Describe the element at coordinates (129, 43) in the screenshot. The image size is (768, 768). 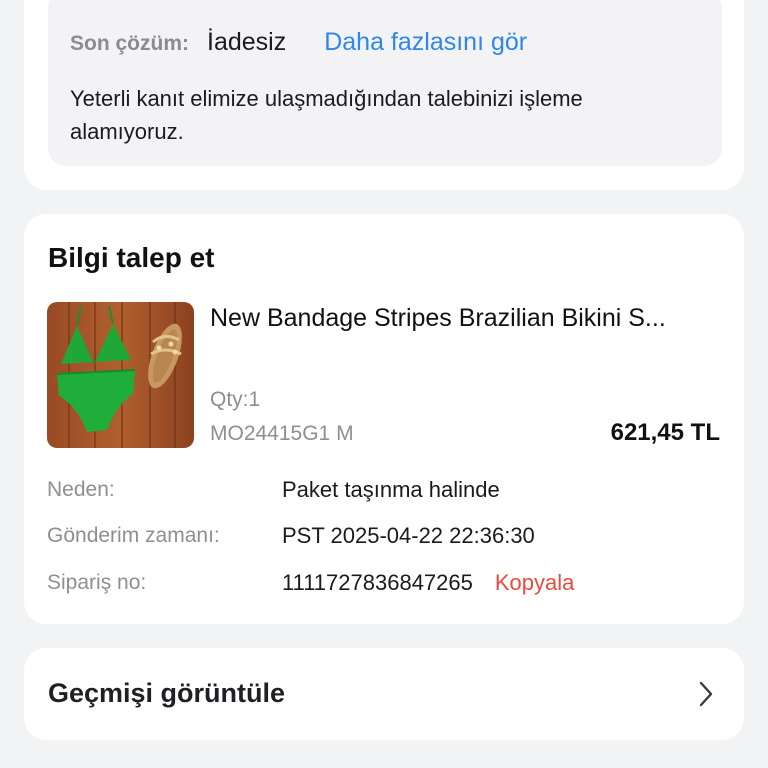
I see `resolution-label: Son çözüm:` at that location.